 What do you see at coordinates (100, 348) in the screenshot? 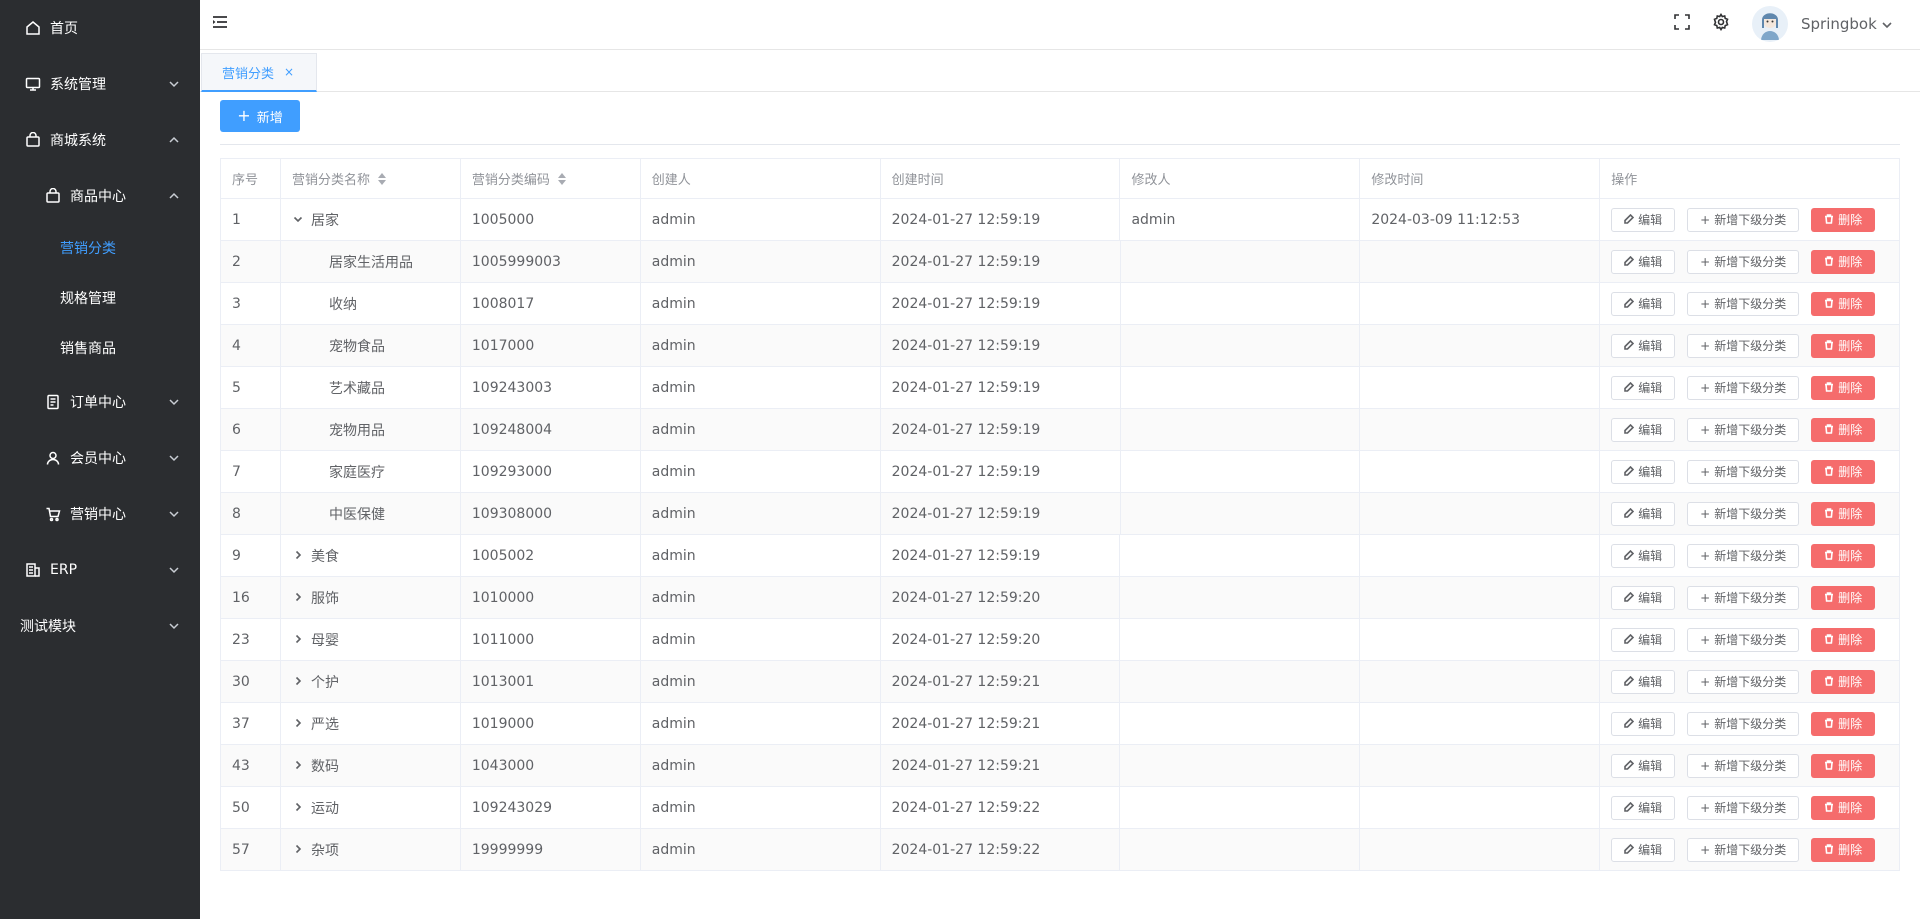
I see `sidebar-item-sales-product: 销售商品` at bounding box center [100, 348].